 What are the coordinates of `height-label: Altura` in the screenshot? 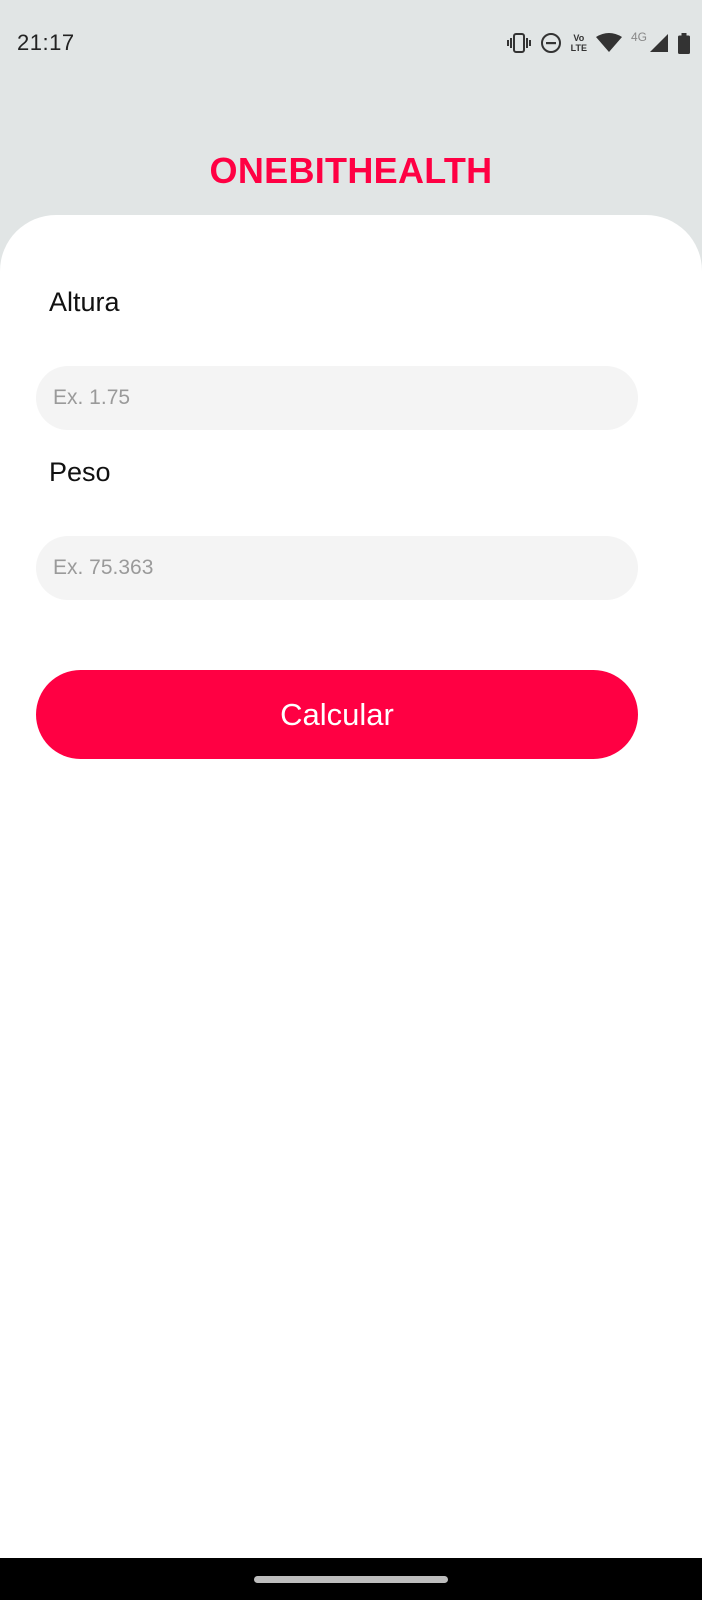 It's located at (84, 302).